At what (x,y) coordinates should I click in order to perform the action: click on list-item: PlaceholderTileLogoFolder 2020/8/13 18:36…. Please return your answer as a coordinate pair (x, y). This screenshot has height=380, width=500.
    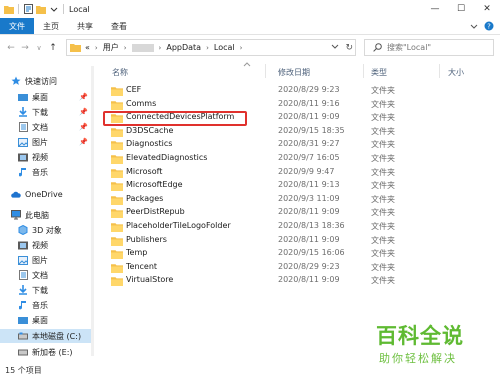
    Looking at the image, I should click on (295, 226).